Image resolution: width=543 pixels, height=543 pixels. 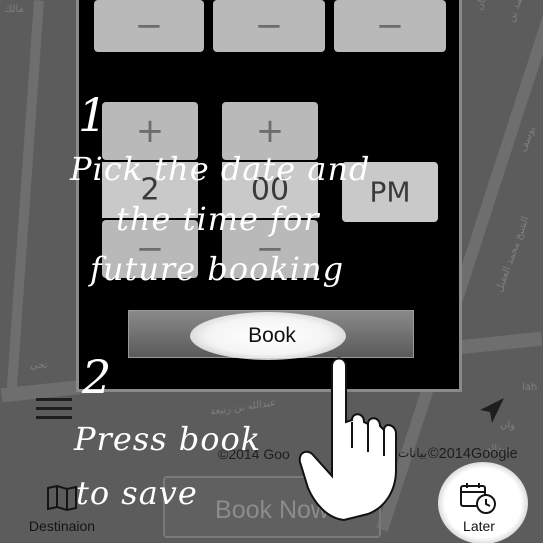 What do you see at coordinates (137, 493) in the screenshot?
I see `step-2-line-2: to save` at bounding box center [137, 493].